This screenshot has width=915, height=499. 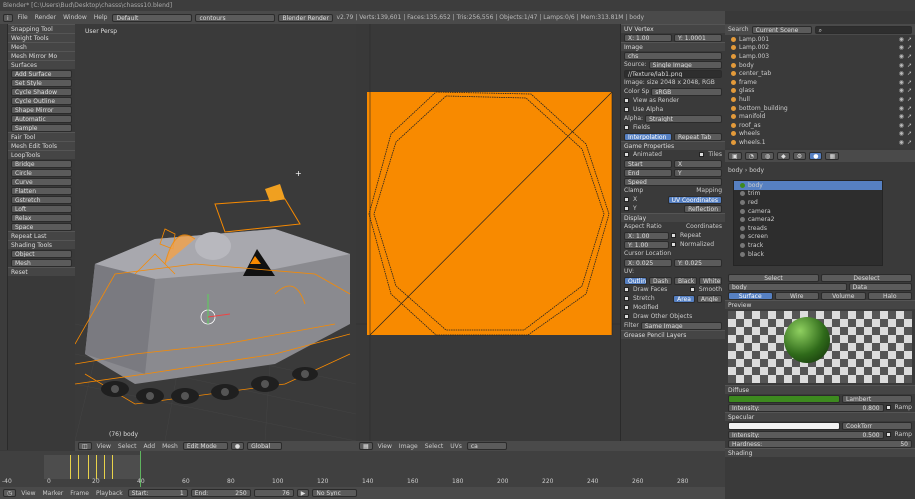 What do you see at coordinates (646, 244) in the screenshot?
I see `aspect-y-field: Y: 1.00` at bounding box center [646, 244].